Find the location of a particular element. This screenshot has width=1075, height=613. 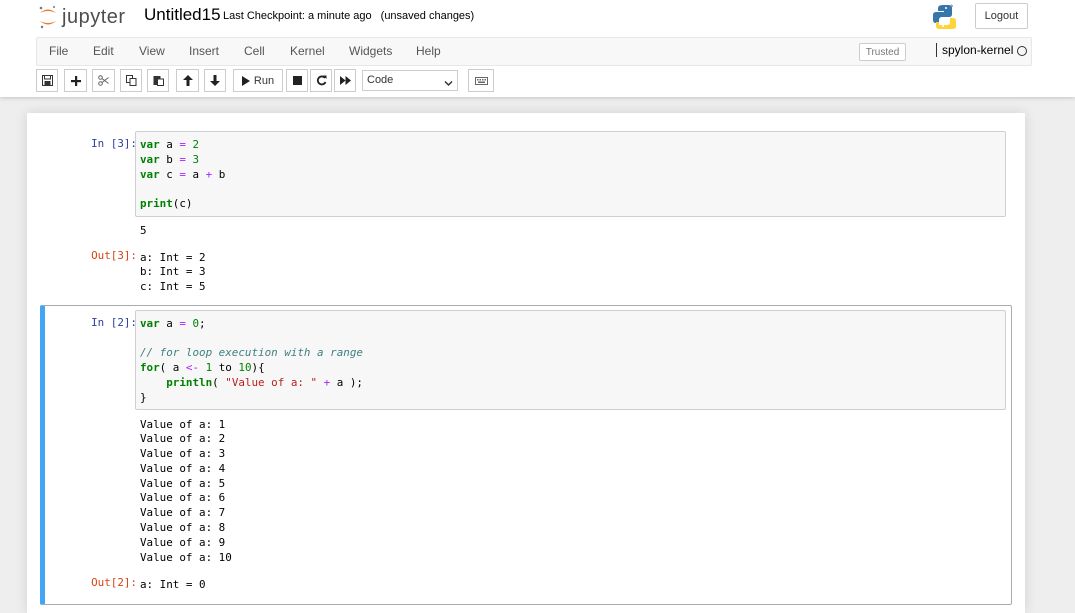

result-line: c: Int = 5 is located at coordinates (173, 286).